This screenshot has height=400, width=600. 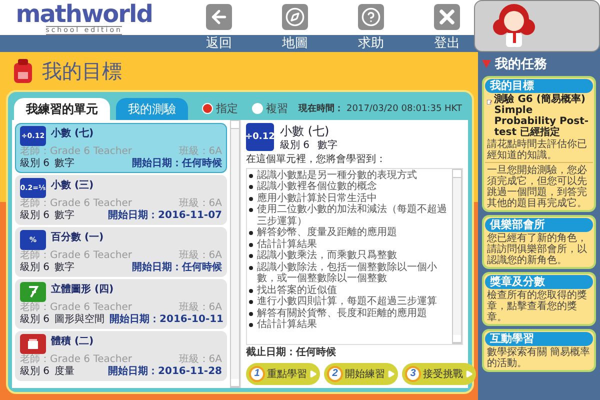 I want to click on unit-card: 立體圖形 (四) 老師：Grade 6 Teacher 班級：6A 級別 6 圖形與空間 開始日期：2016-10-11, so click(x=121, y=304).